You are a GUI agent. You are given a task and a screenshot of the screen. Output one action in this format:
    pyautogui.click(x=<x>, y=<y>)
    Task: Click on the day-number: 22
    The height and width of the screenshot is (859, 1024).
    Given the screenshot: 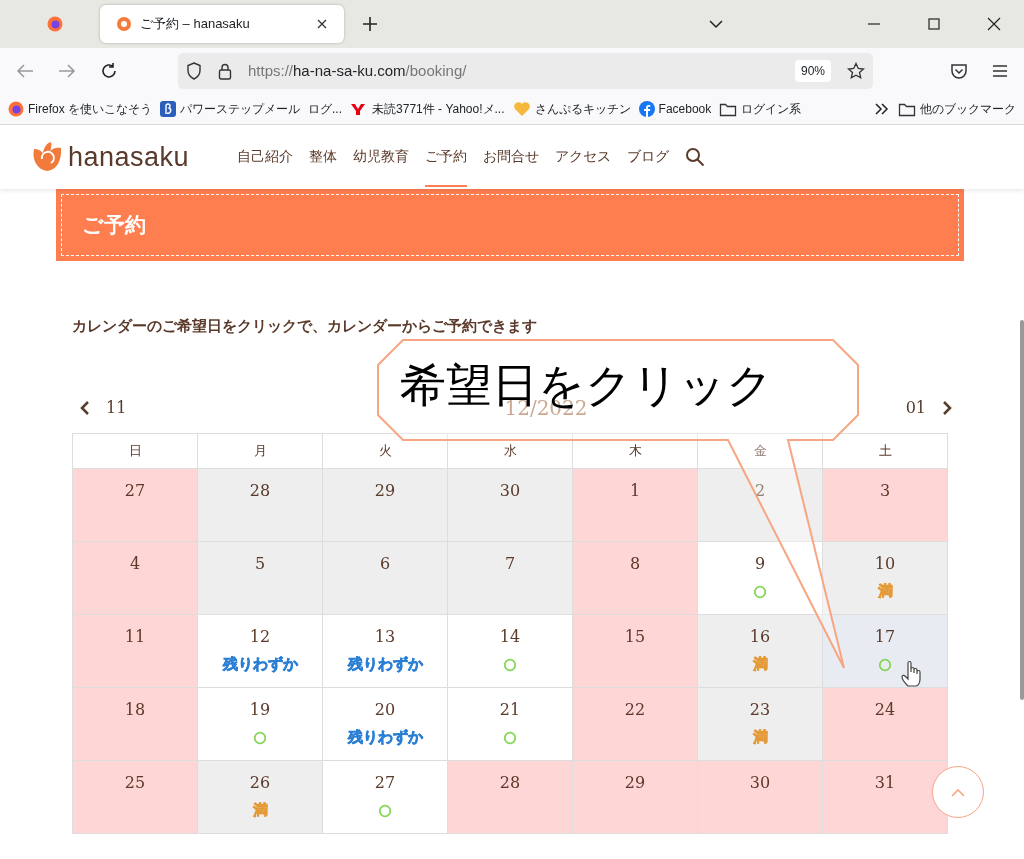 What is the action you would take?
    pyautogui.click(x=635, y=709)
    